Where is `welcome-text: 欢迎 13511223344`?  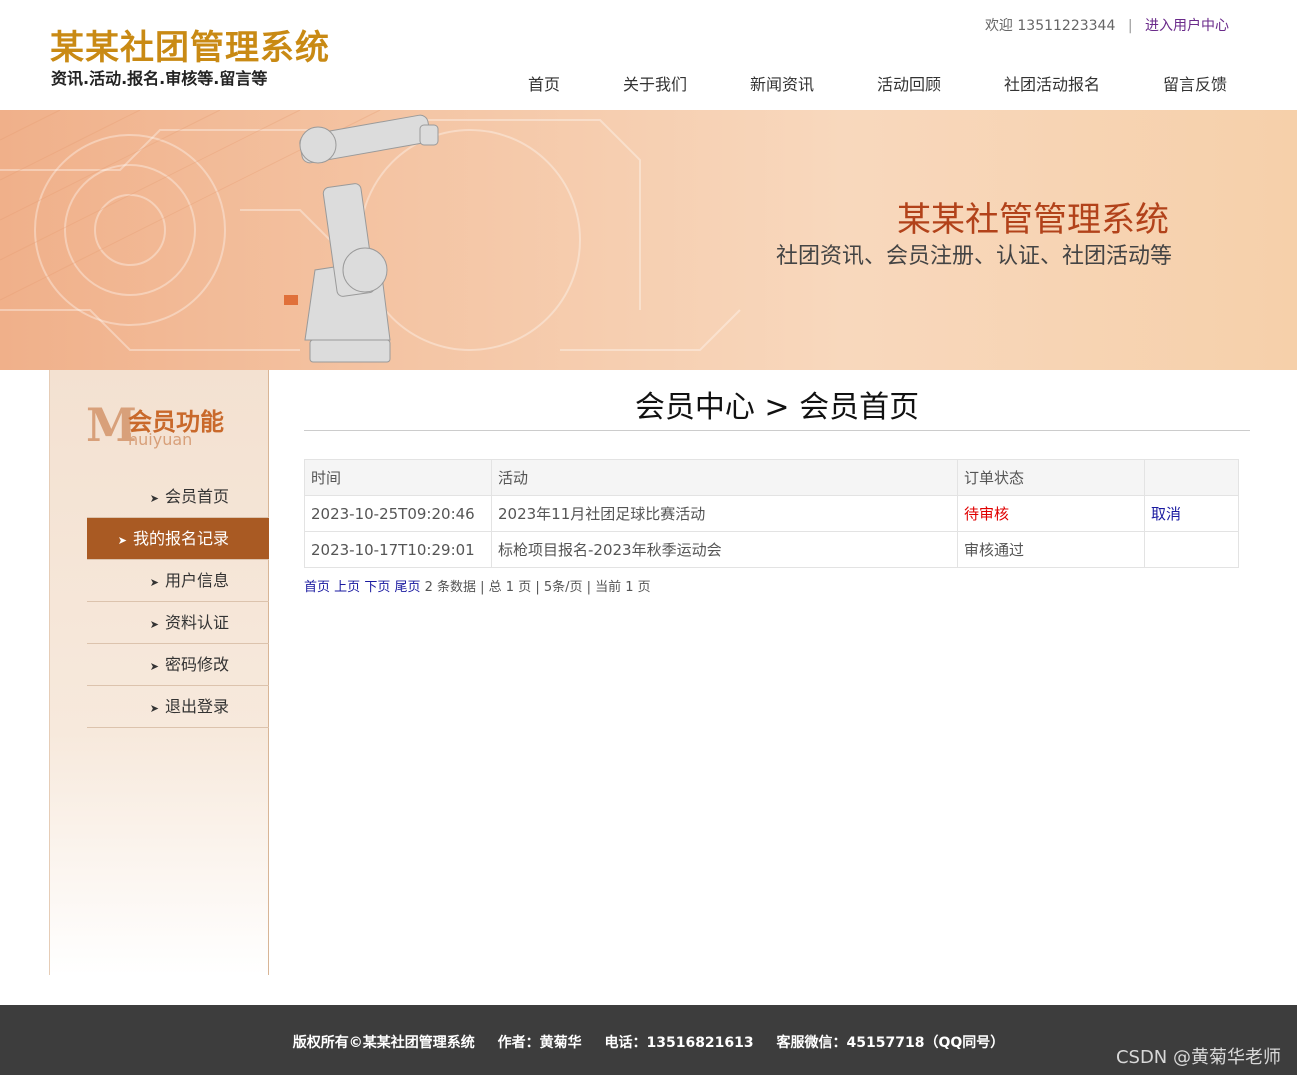
welcome-text: 欢迎 13511223344 is located at coordinates (1050, 26).